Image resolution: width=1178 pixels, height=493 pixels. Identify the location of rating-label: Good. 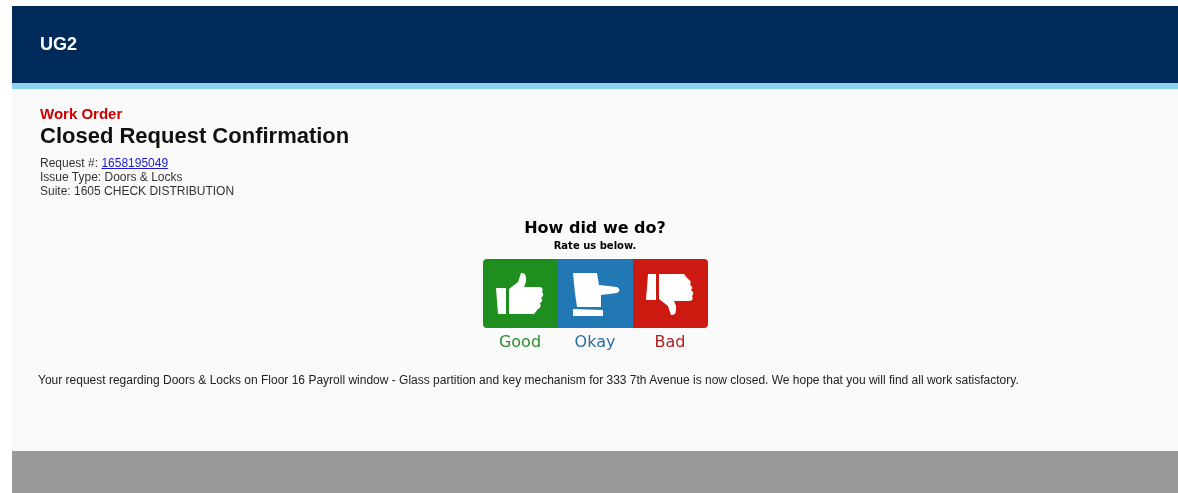
(520, 341).